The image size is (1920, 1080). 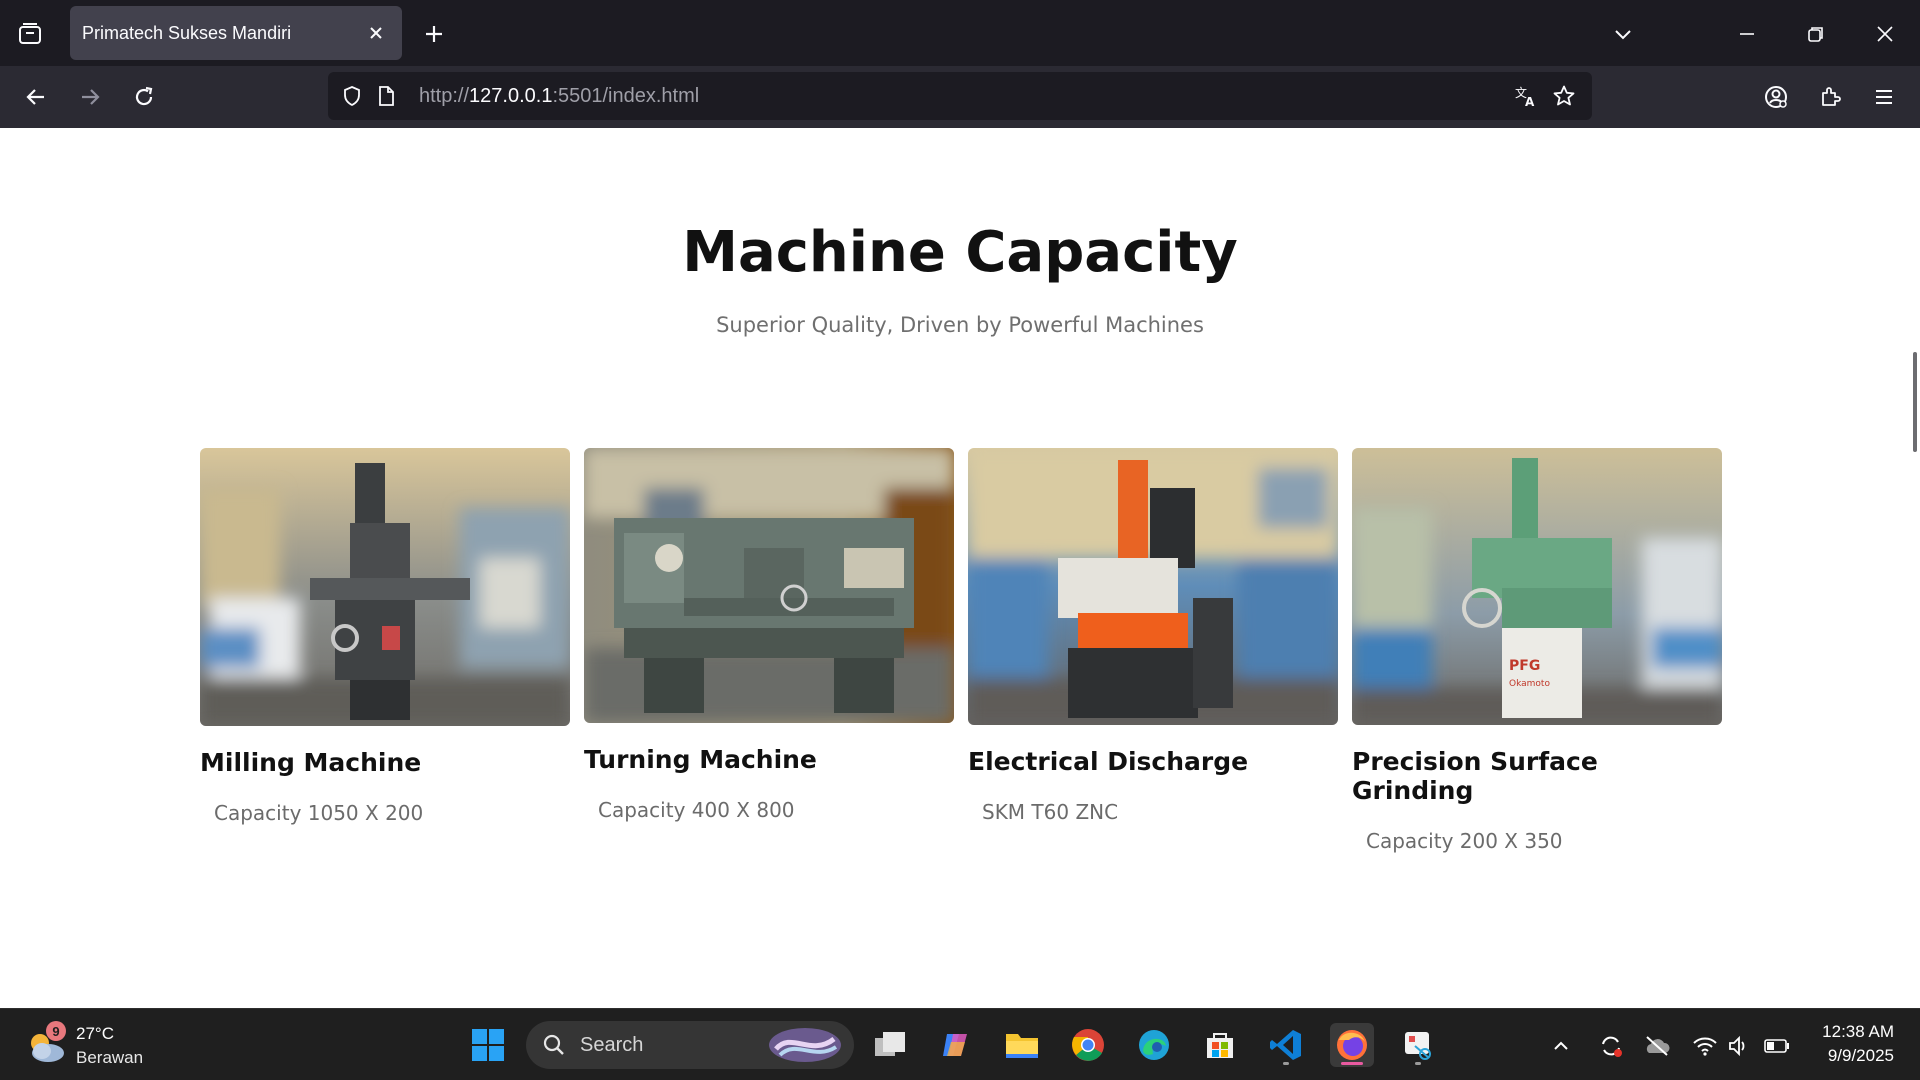 What do you see at coordinates (1915, 402) in the screenshot?
I see `page-scrollbar` at bounding box center [1915, 402].